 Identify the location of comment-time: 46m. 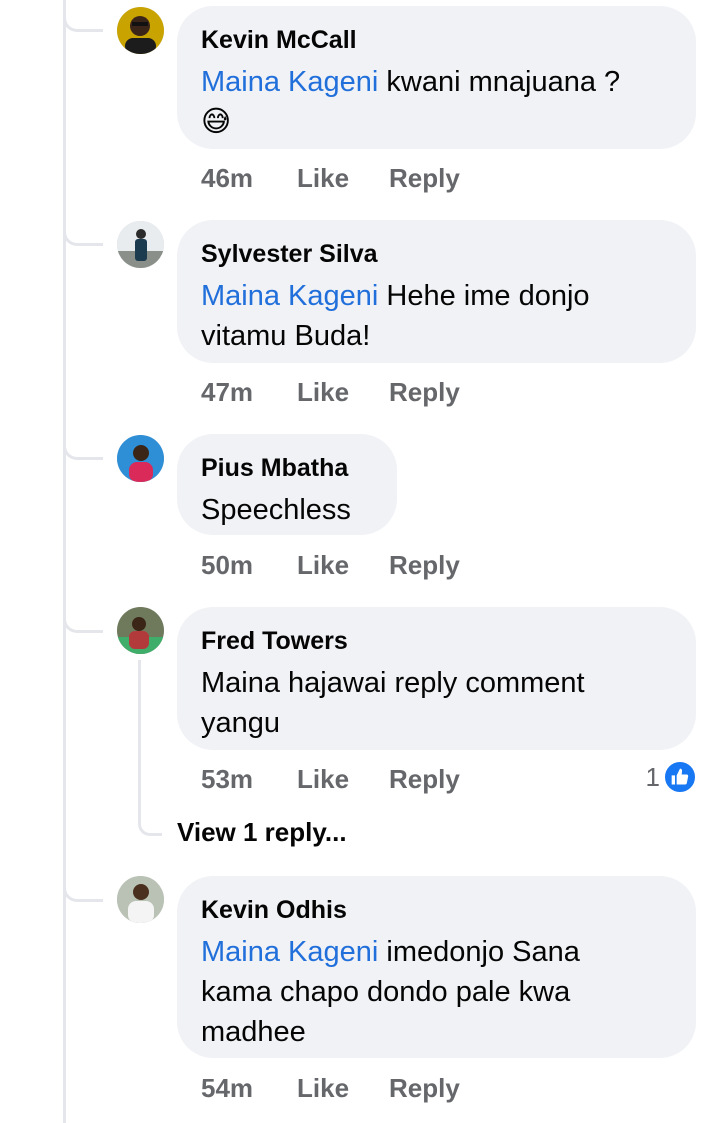
(249, 178).